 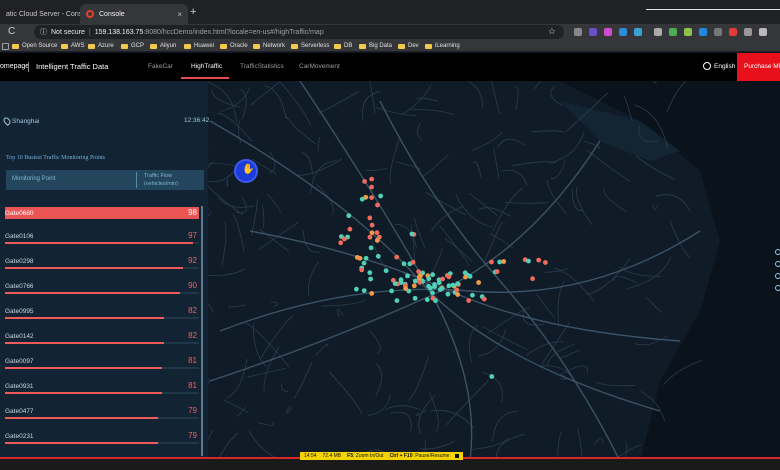 What do you see at coordinates (343, 46) in the screenshot?
I see `bookmark-db: DB` at bounding box center [343, 46].